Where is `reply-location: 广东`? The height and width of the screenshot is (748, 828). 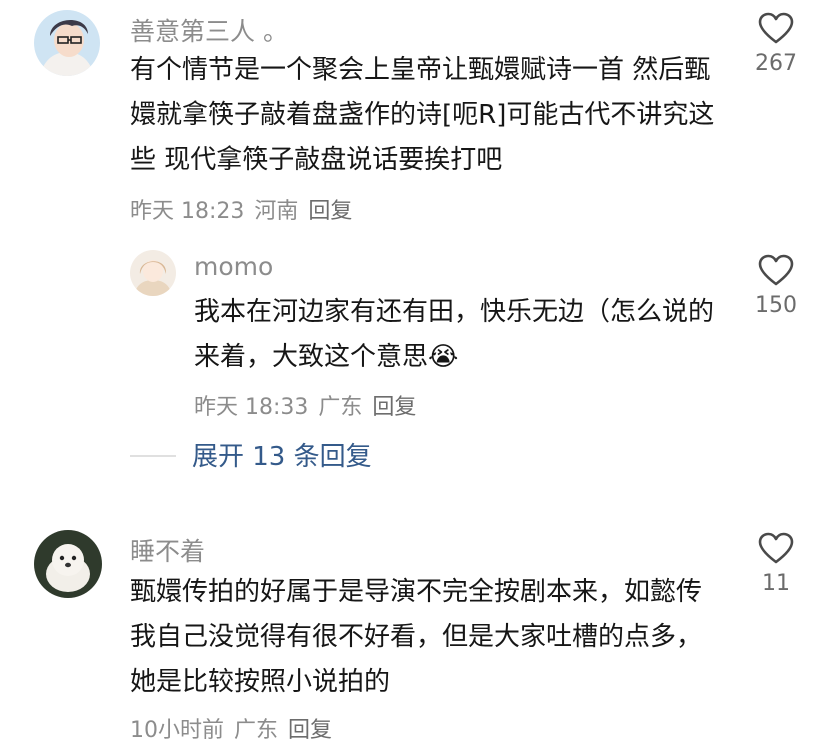 reply-location: 广东 is located at coordinates (340, 407).